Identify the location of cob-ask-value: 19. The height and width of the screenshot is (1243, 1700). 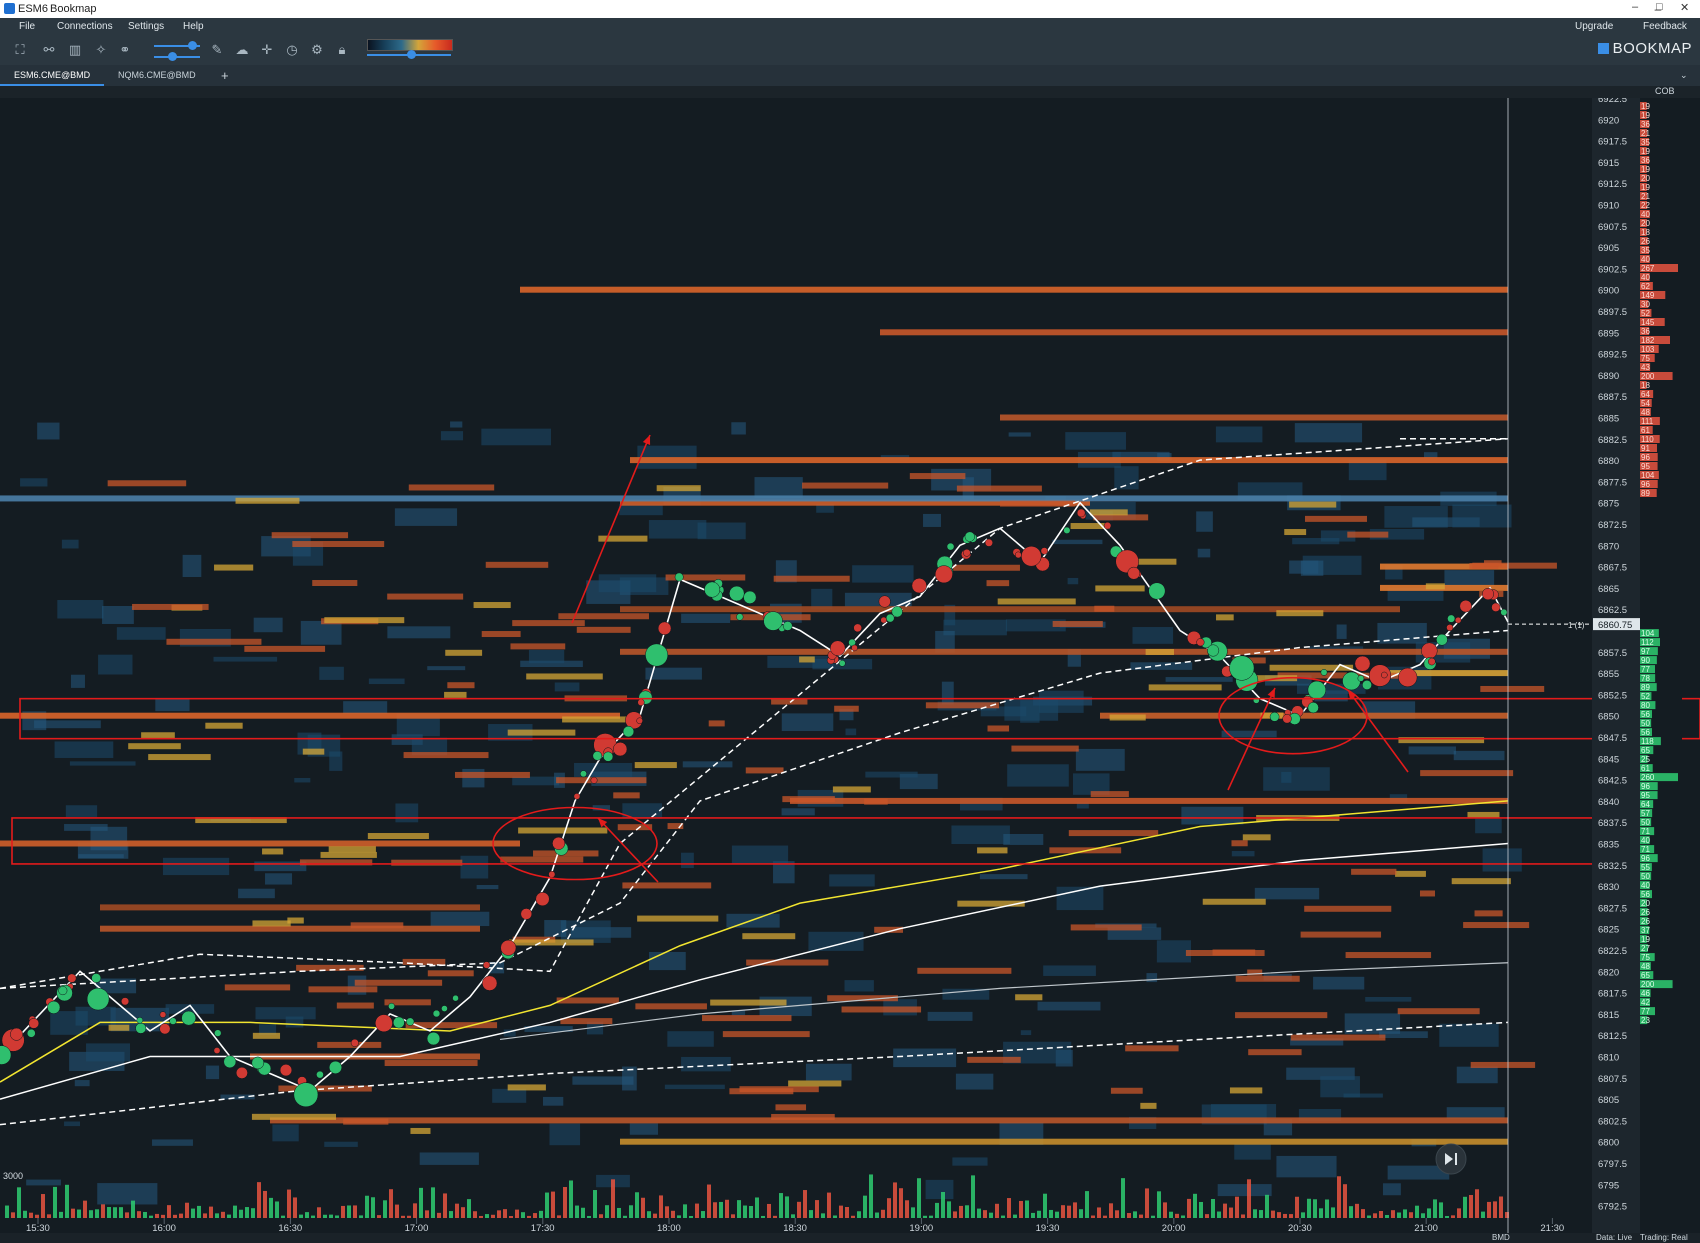
(1645, 169).